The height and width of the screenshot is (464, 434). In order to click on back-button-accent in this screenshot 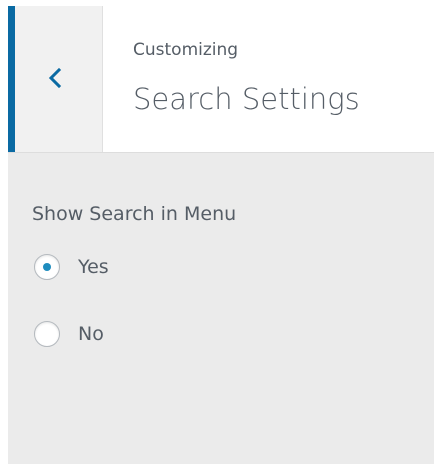, I will do `click(11, 79)`.